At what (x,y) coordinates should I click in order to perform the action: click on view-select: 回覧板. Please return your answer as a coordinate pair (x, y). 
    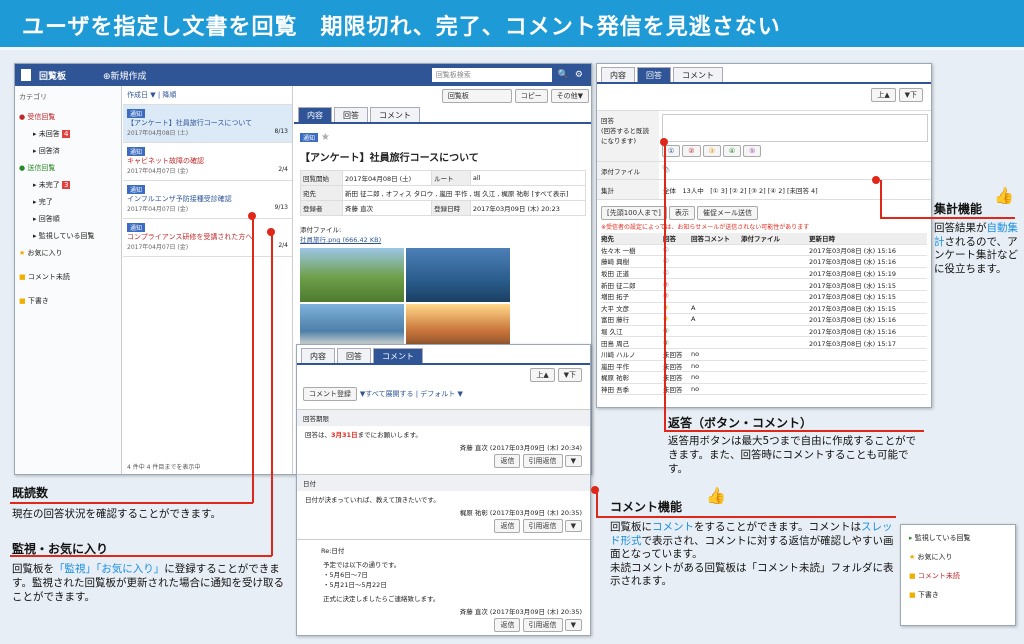
    Looking at the image, I should click on (476, 96).